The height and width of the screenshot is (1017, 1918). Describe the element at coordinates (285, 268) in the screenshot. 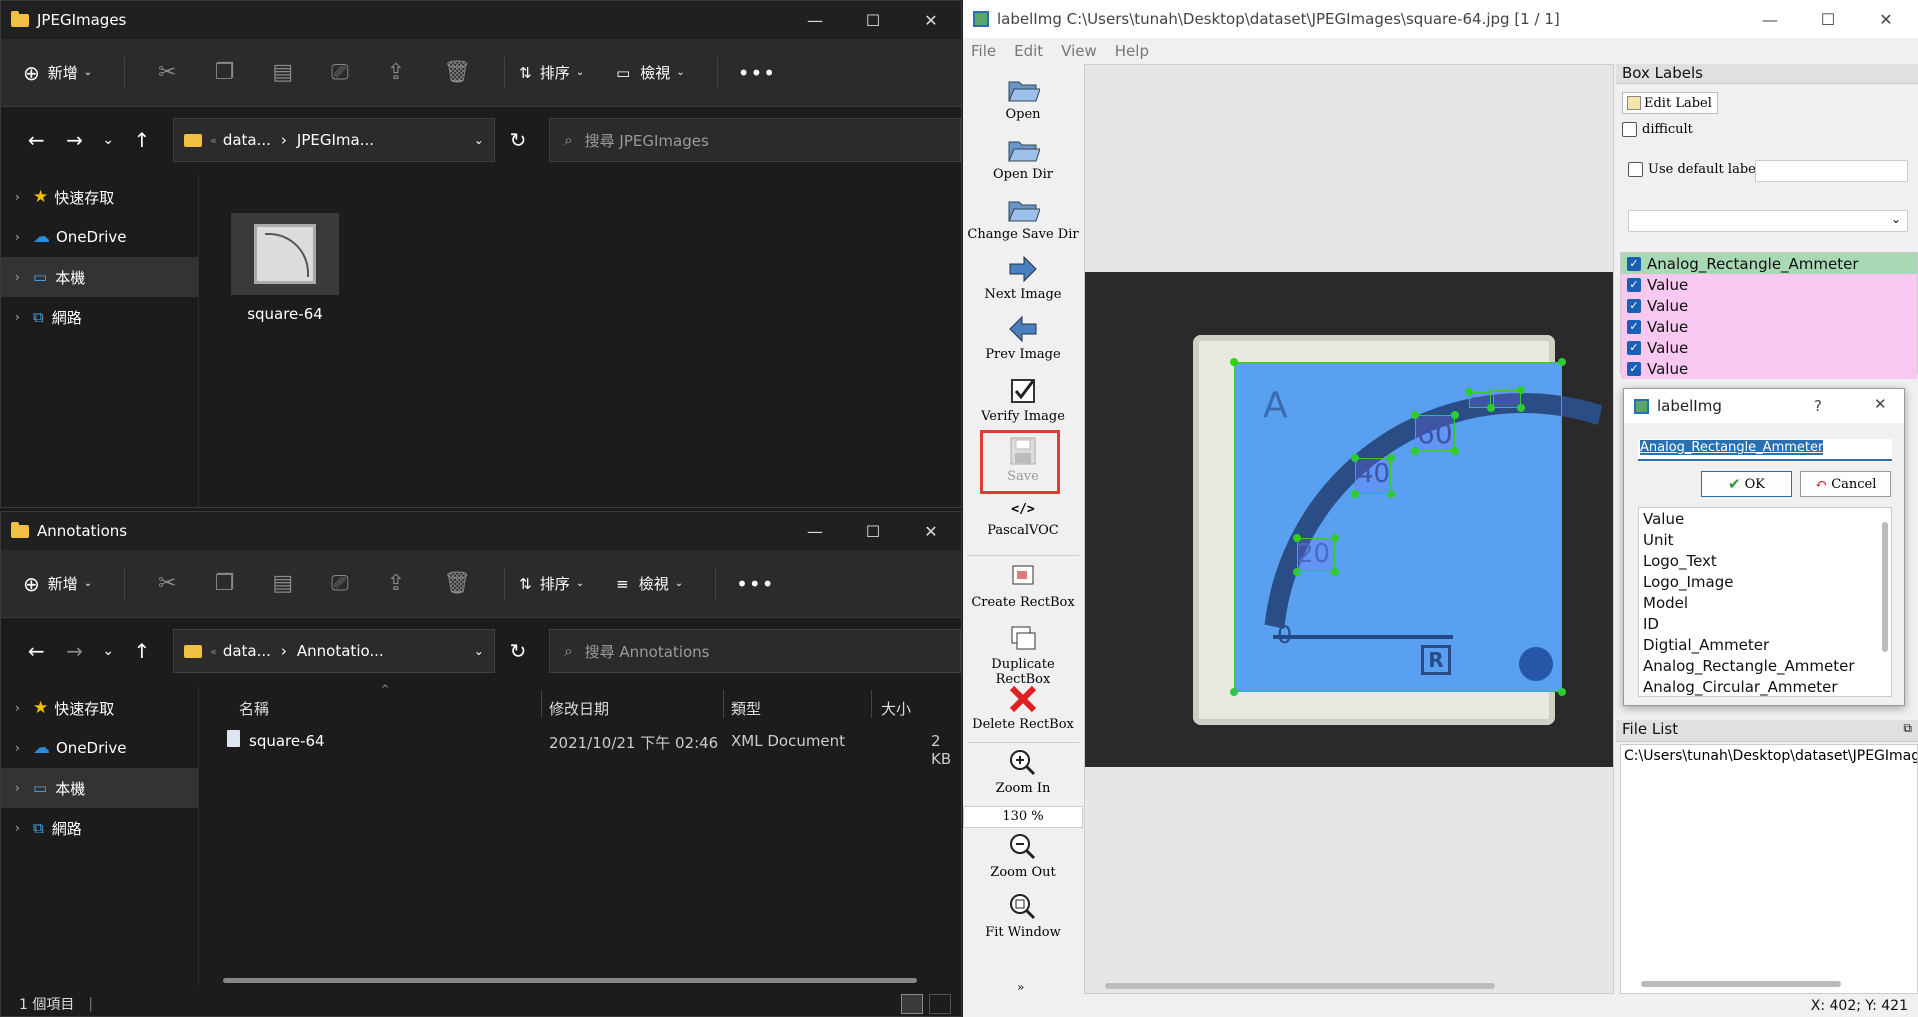

I see `file-item: square-64` at that location.